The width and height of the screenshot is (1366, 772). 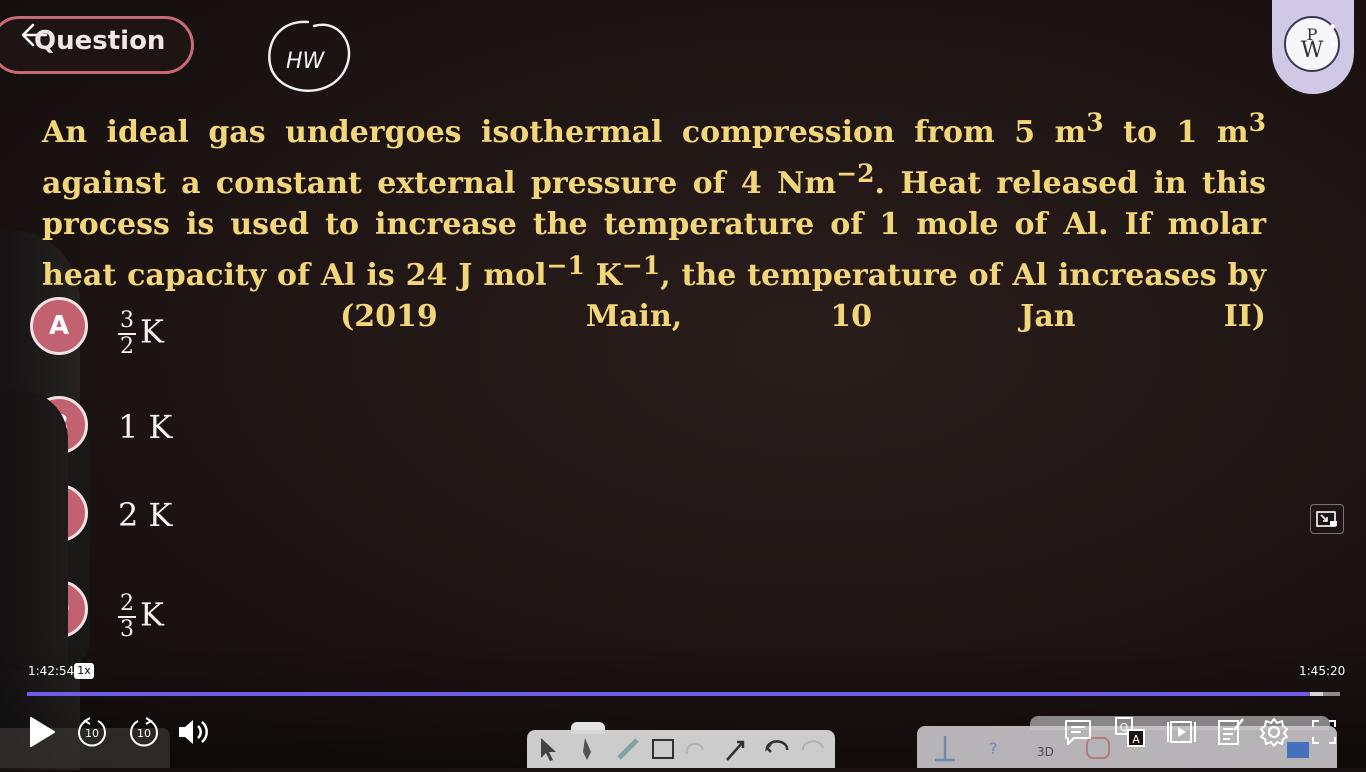 I want to click on forward-10-button: 10, so click(x=144, y=732).